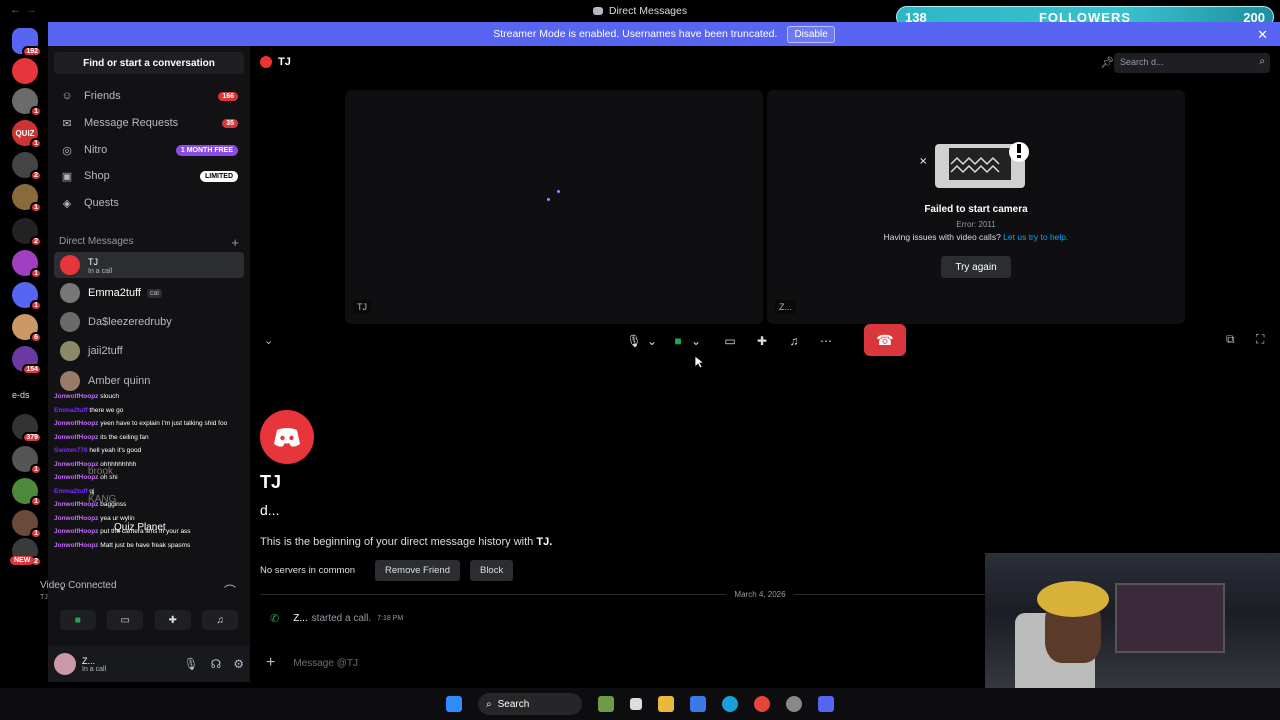  What do you see at coordinates (1230, 339) in the screenshot?
I see `popout-icon: ⧉` at bounding box center [1230, 339].